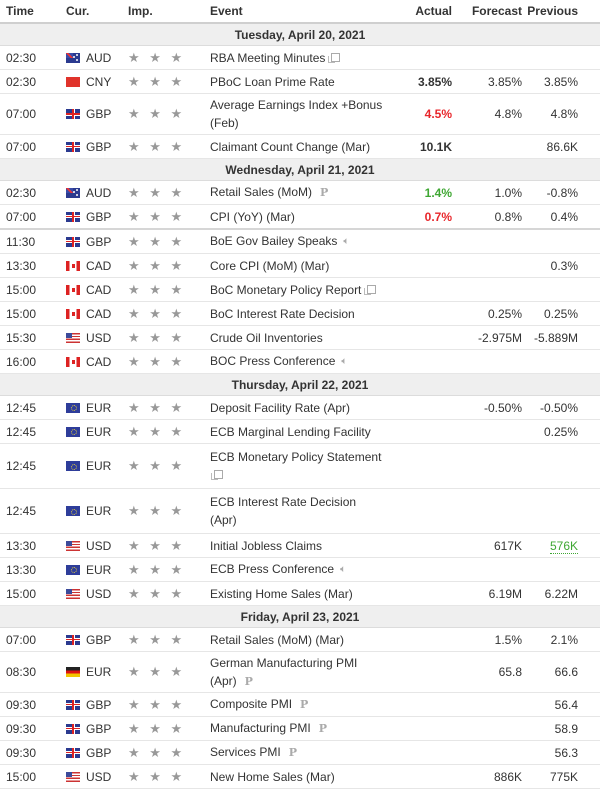  I want to click on currency-code: EUR, so click(99, 672).